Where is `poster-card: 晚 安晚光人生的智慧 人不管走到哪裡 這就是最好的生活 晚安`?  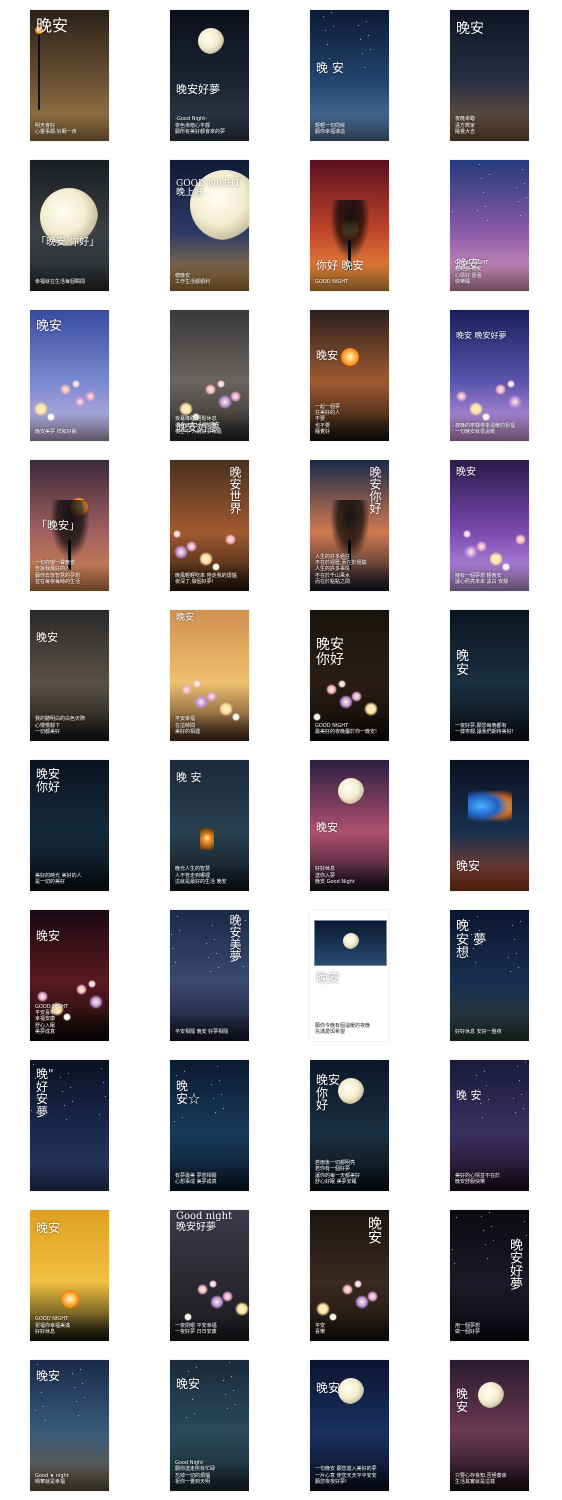 poster-card: 晚 安晚光人生的智慧 人不管走到哪裡 這就是最好的生活 晚安 is located at coordinates (209, 825).